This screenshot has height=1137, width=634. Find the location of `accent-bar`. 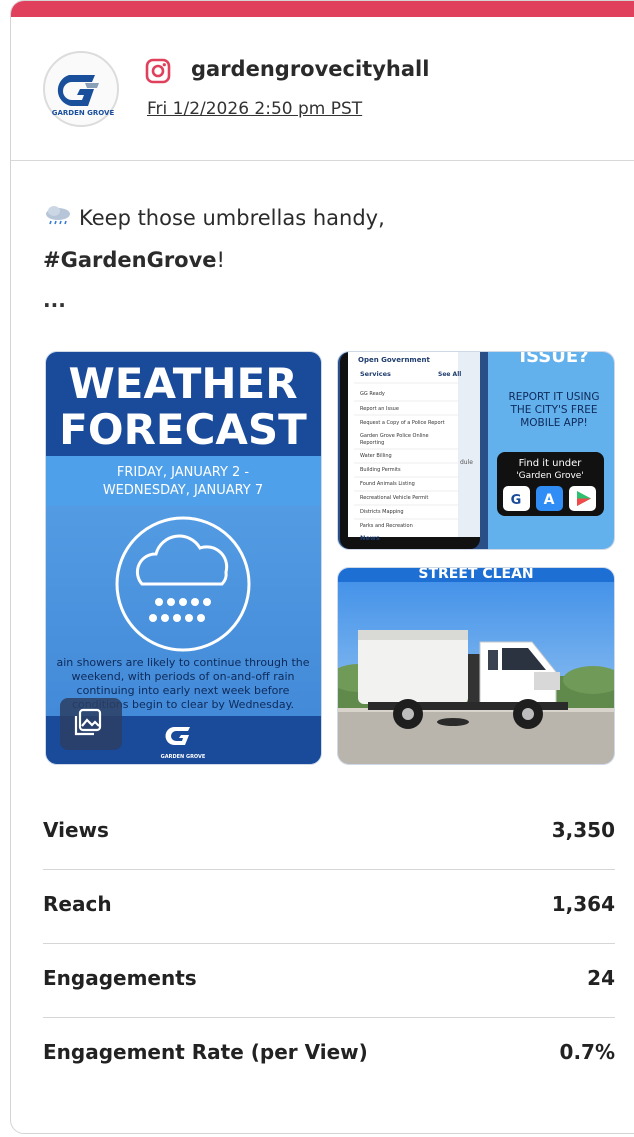

accent-bar is located at coordinates (322, 9).